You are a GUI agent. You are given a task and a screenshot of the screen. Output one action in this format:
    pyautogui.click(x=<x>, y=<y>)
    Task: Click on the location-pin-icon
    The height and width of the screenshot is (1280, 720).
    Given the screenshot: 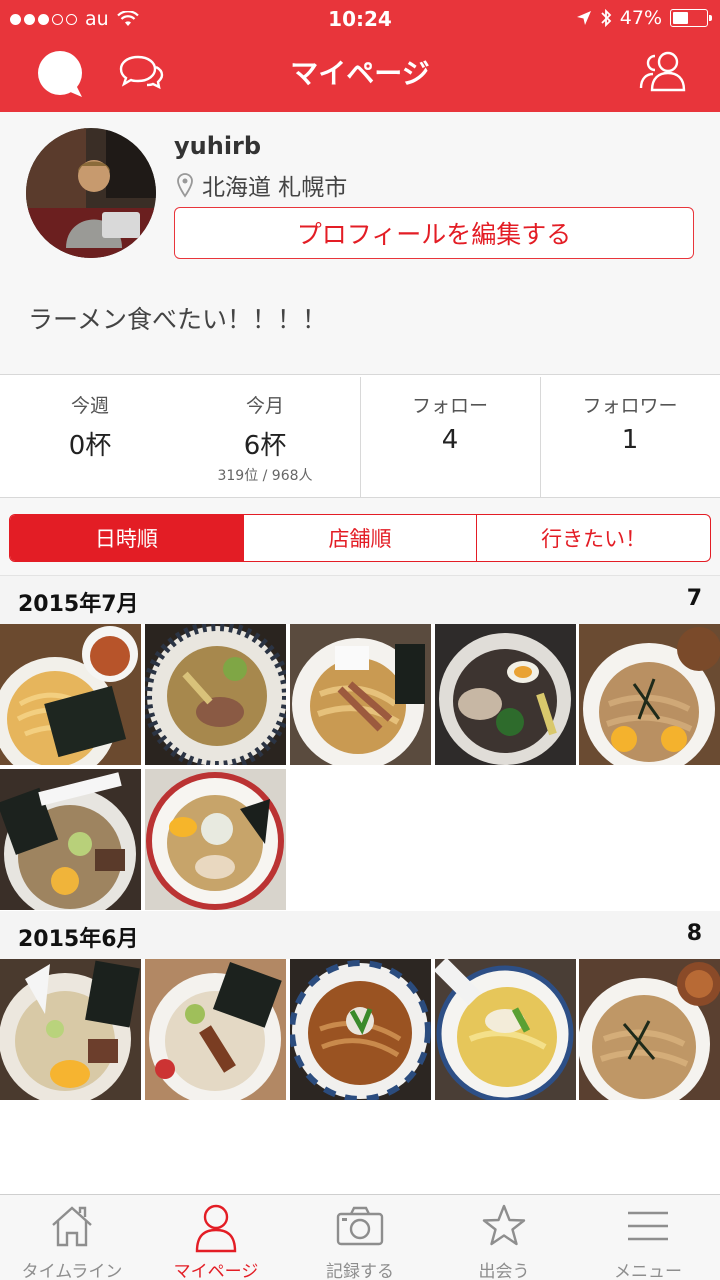 What is the action you would take?
    pyautogui.click(x=185, y=185)
    